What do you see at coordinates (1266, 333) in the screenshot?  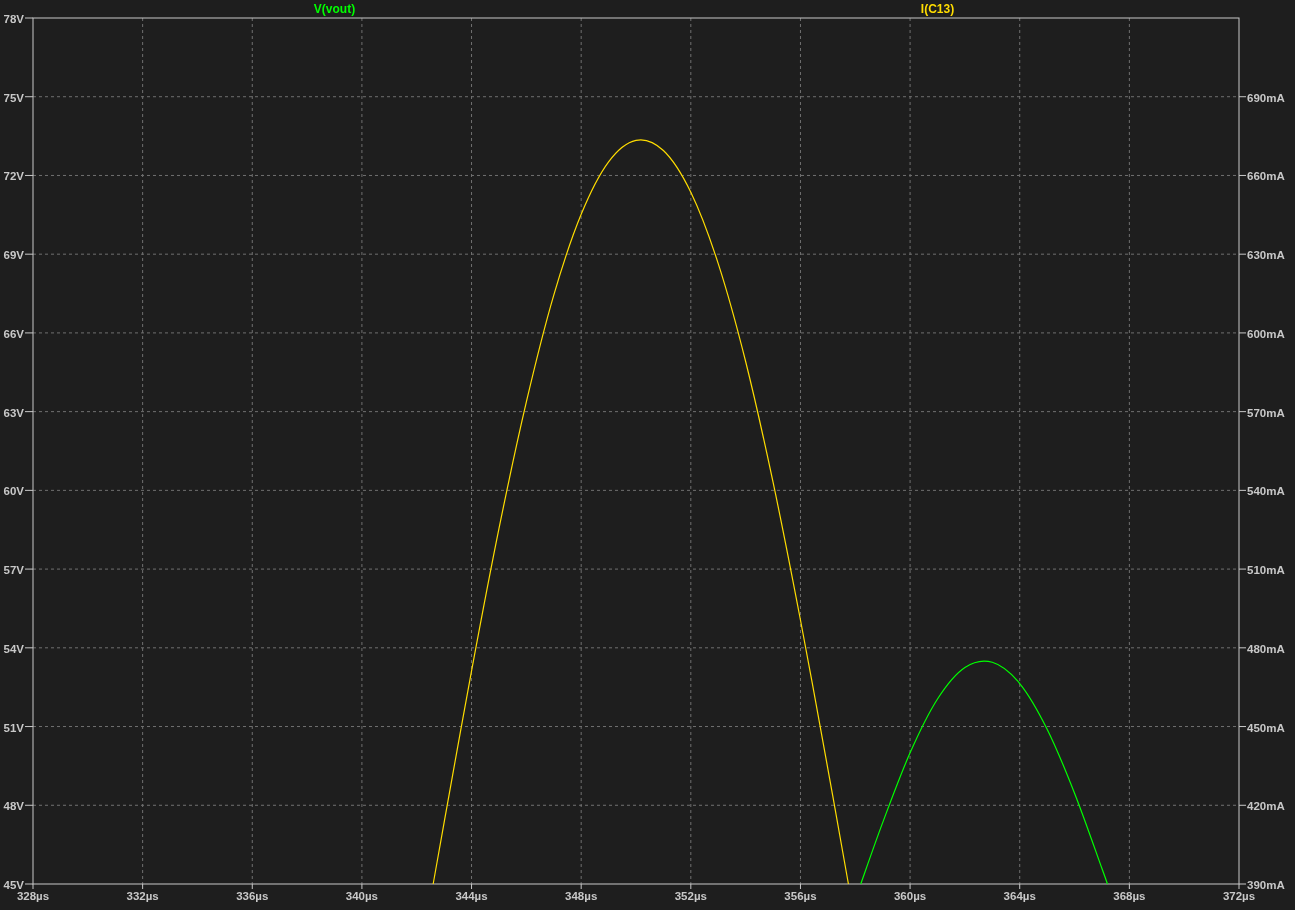 I see `axis-tick-label: 600mA` at bounding box center [1266, 333].